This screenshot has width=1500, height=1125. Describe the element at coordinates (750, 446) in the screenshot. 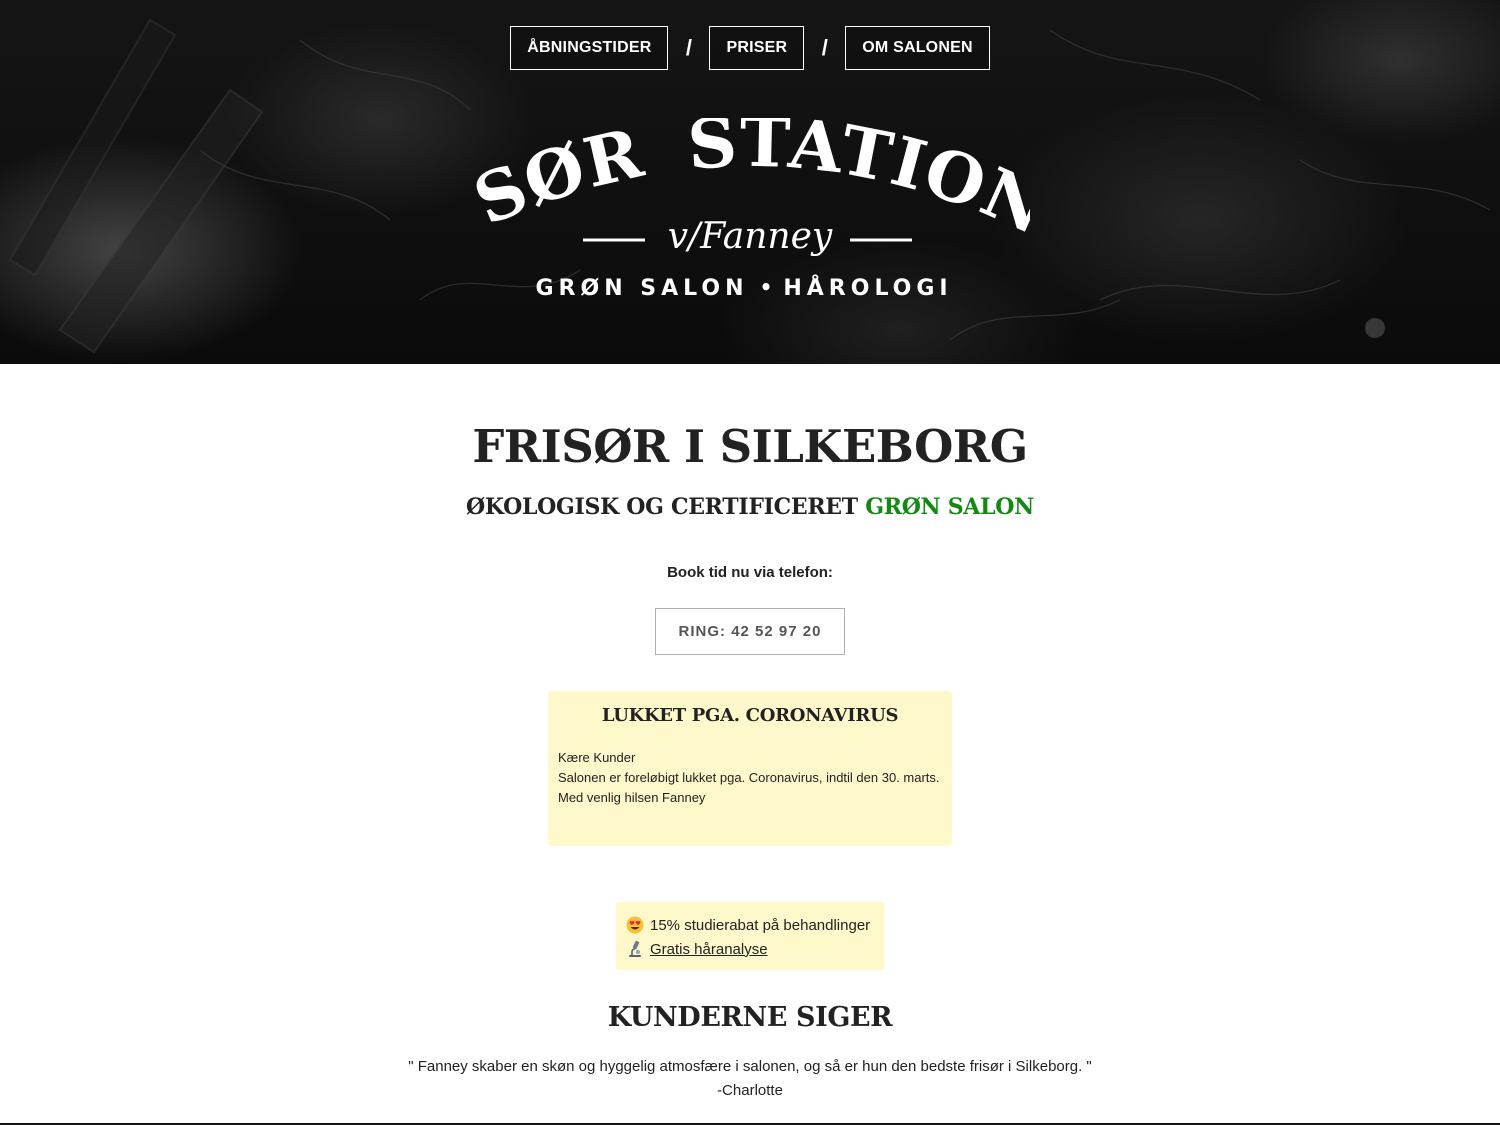

I see `page-title: FRISØR I SILKEBORG` at that location.